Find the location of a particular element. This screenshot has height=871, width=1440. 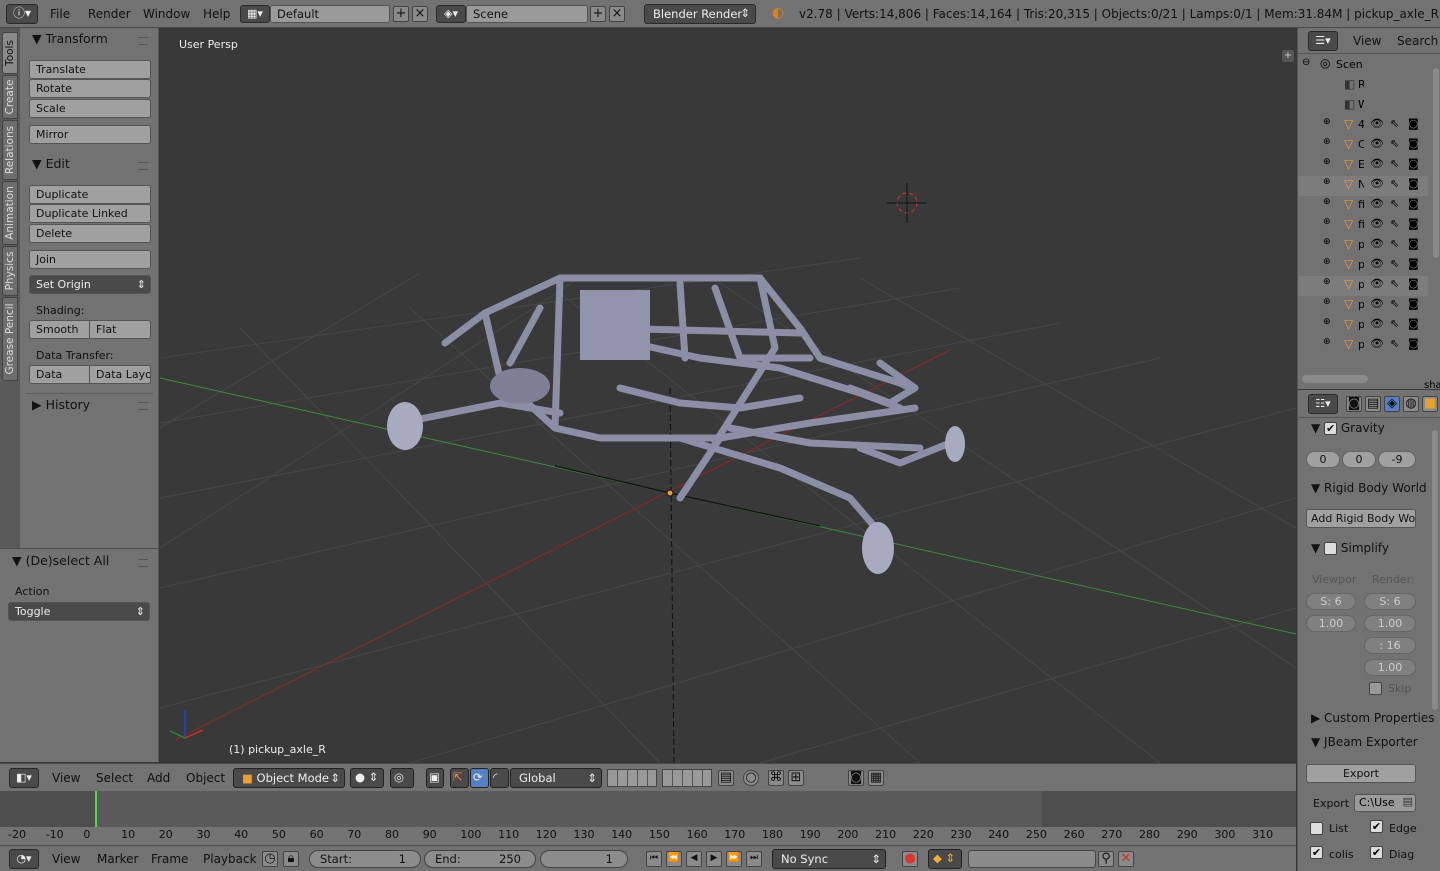

wheel-right-rear is located at coordinates (955, 444).